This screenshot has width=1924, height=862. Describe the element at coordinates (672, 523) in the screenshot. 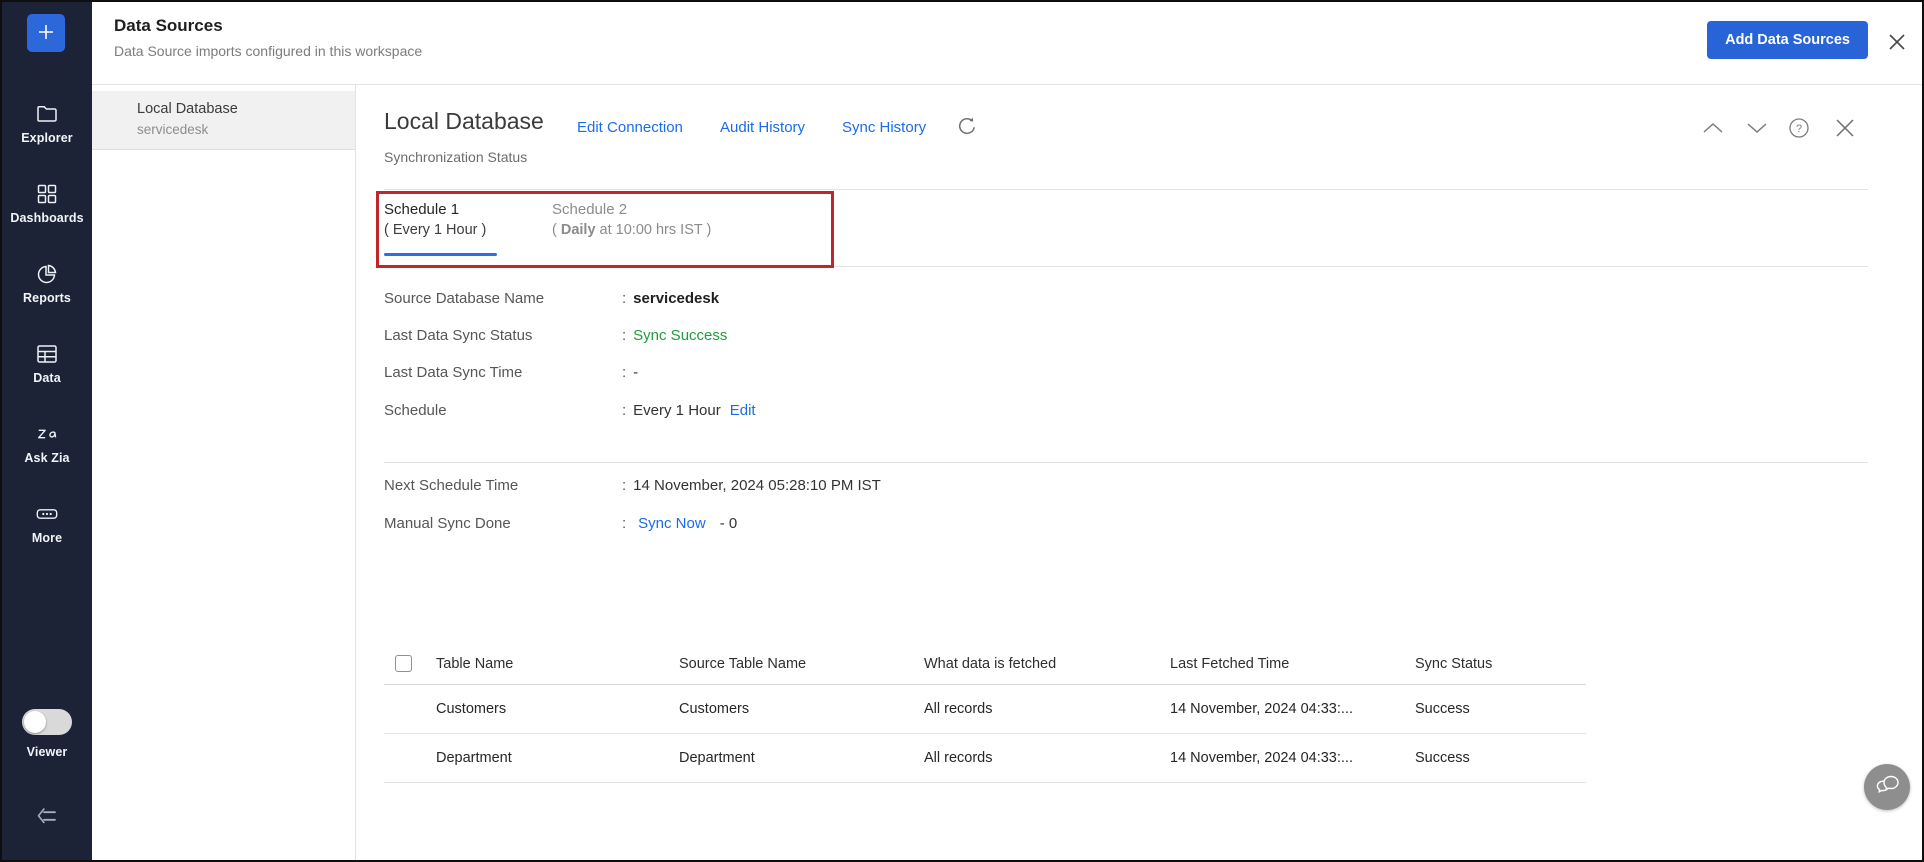

I see `sync-now-link: Sync Now` at that location.